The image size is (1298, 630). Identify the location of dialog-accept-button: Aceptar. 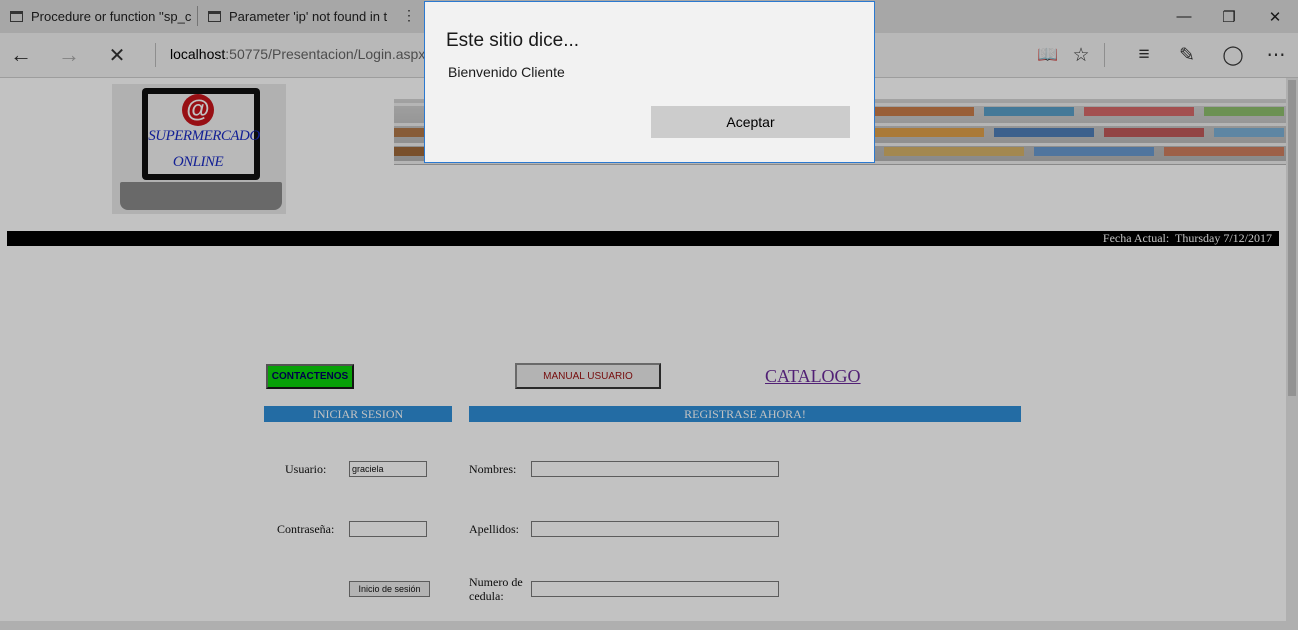
(750, 122).